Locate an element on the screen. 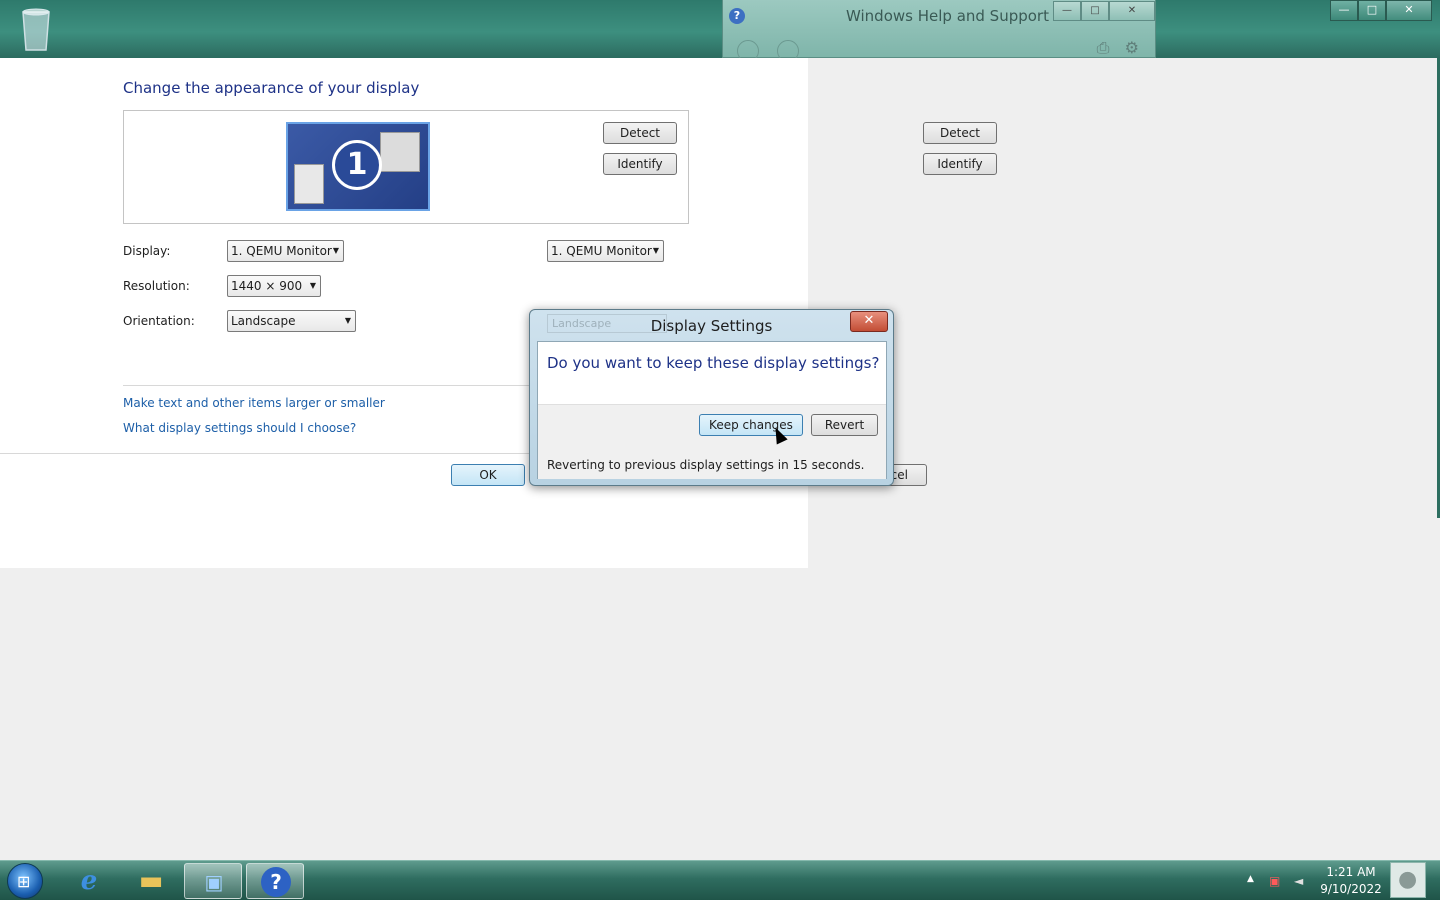  link-which-settings: What display settings should I choose? is located at coordinates (239, 428).